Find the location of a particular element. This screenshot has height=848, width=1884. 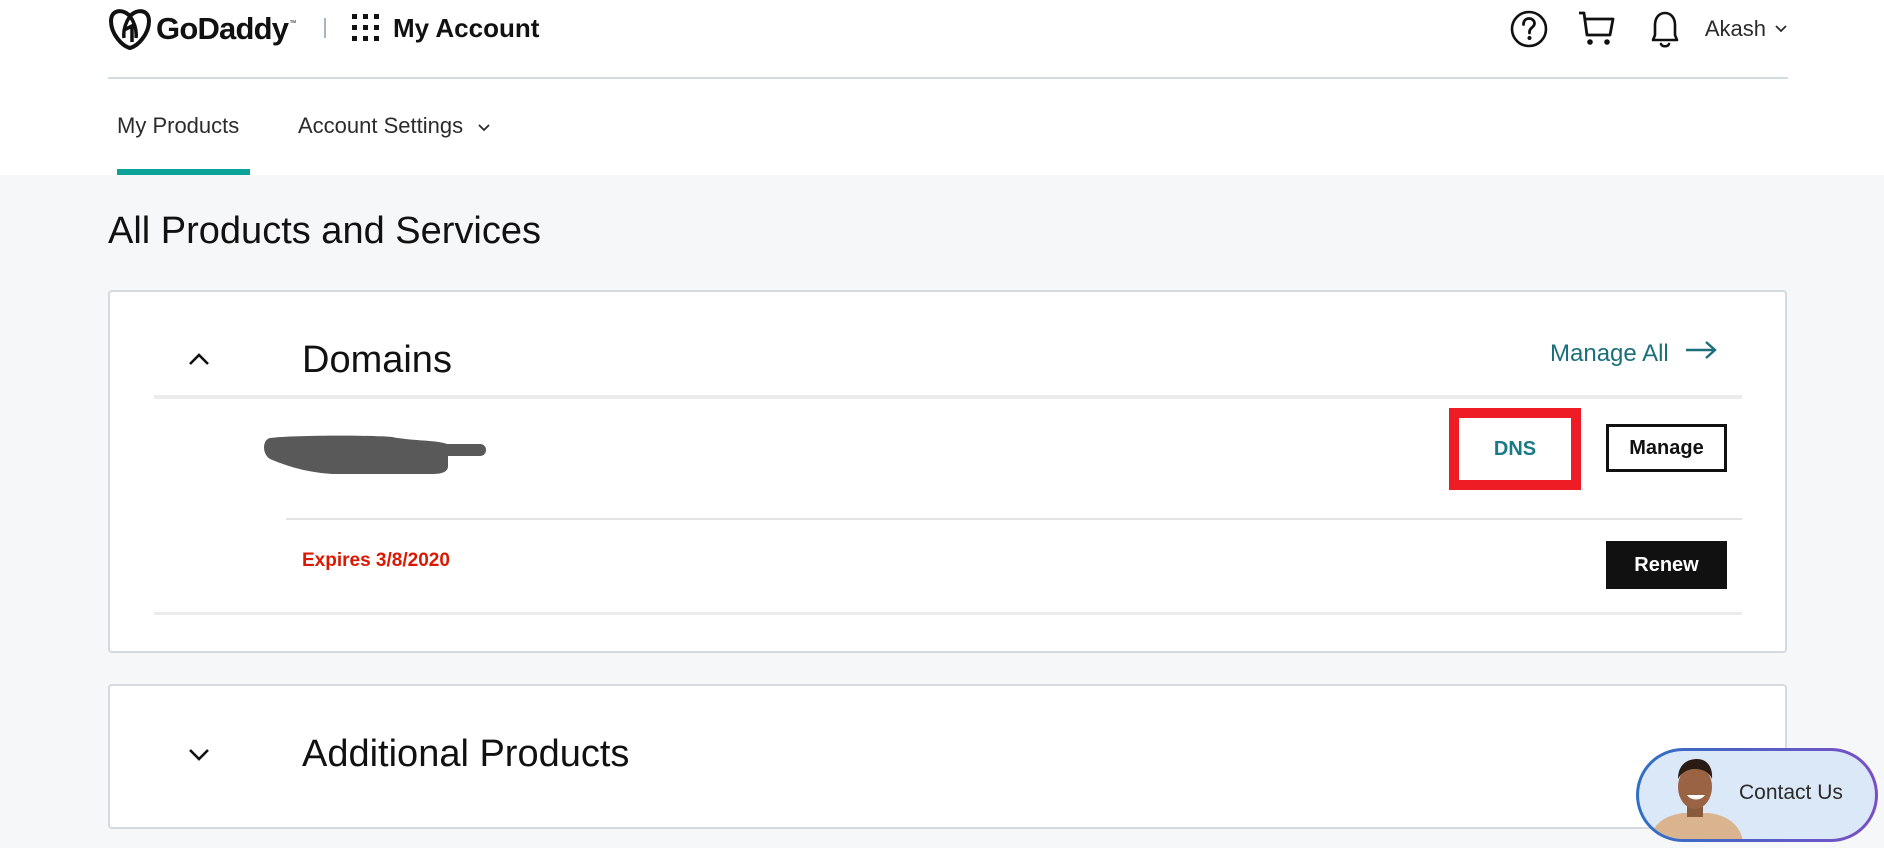

expand-additional-toggle is located at coordinates (199, 755).